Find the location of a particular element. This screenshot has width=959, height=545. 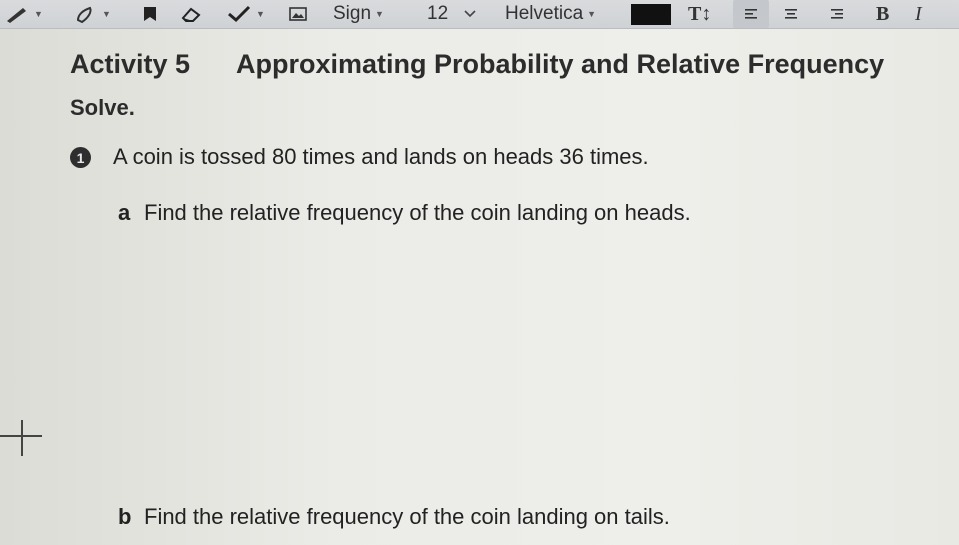

pen-tool-button: ▼ is located at coordinates (23, 14).